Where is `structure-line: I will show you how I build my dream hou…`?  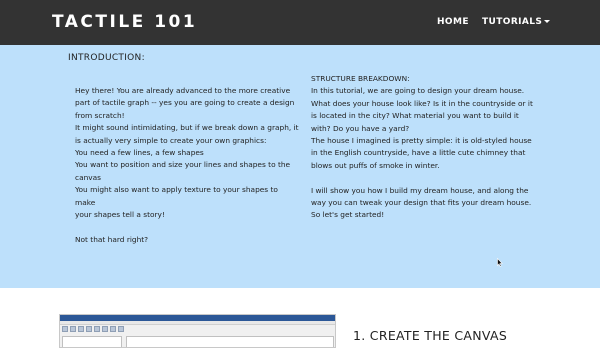 structure-line: I will show you how I build my dream hou… is located at coordinates (420, 190).